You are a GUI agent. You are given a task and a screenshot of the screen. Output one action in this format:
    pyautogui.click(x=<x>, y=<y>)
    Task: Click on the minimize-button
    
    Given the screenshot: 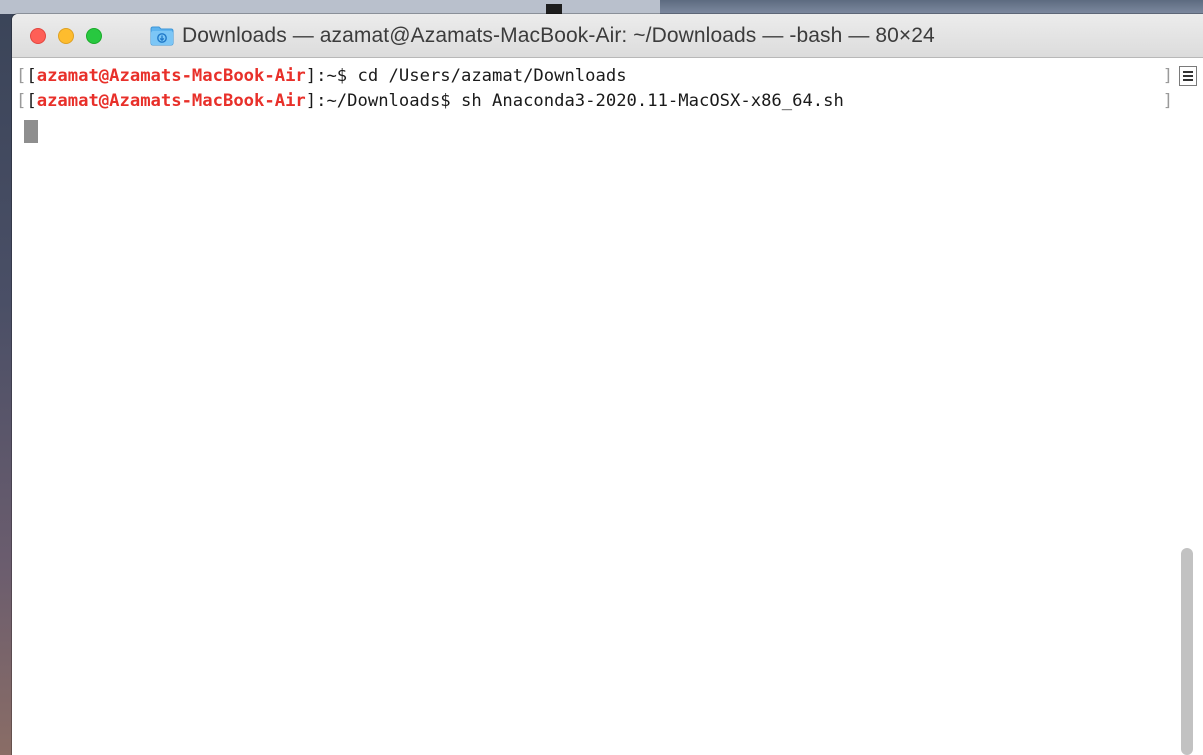 What is the action you would take?
    pyautogui.click(x=66, y=36)
    